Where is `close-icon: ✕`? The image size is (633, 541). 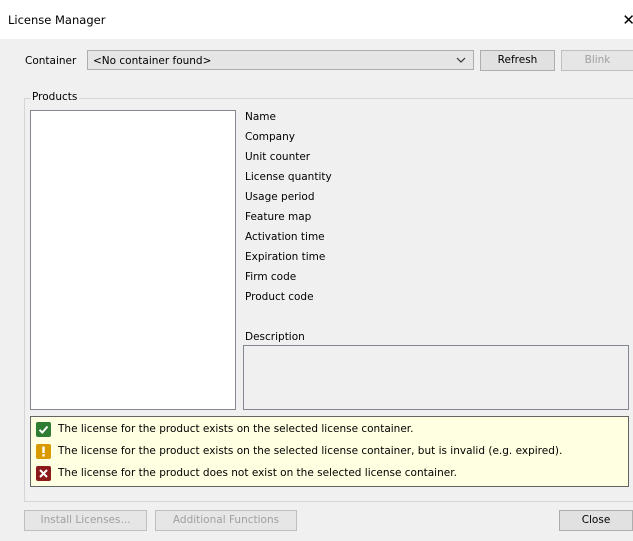 close-icon: ✕ is located at coordinates (627, 20).